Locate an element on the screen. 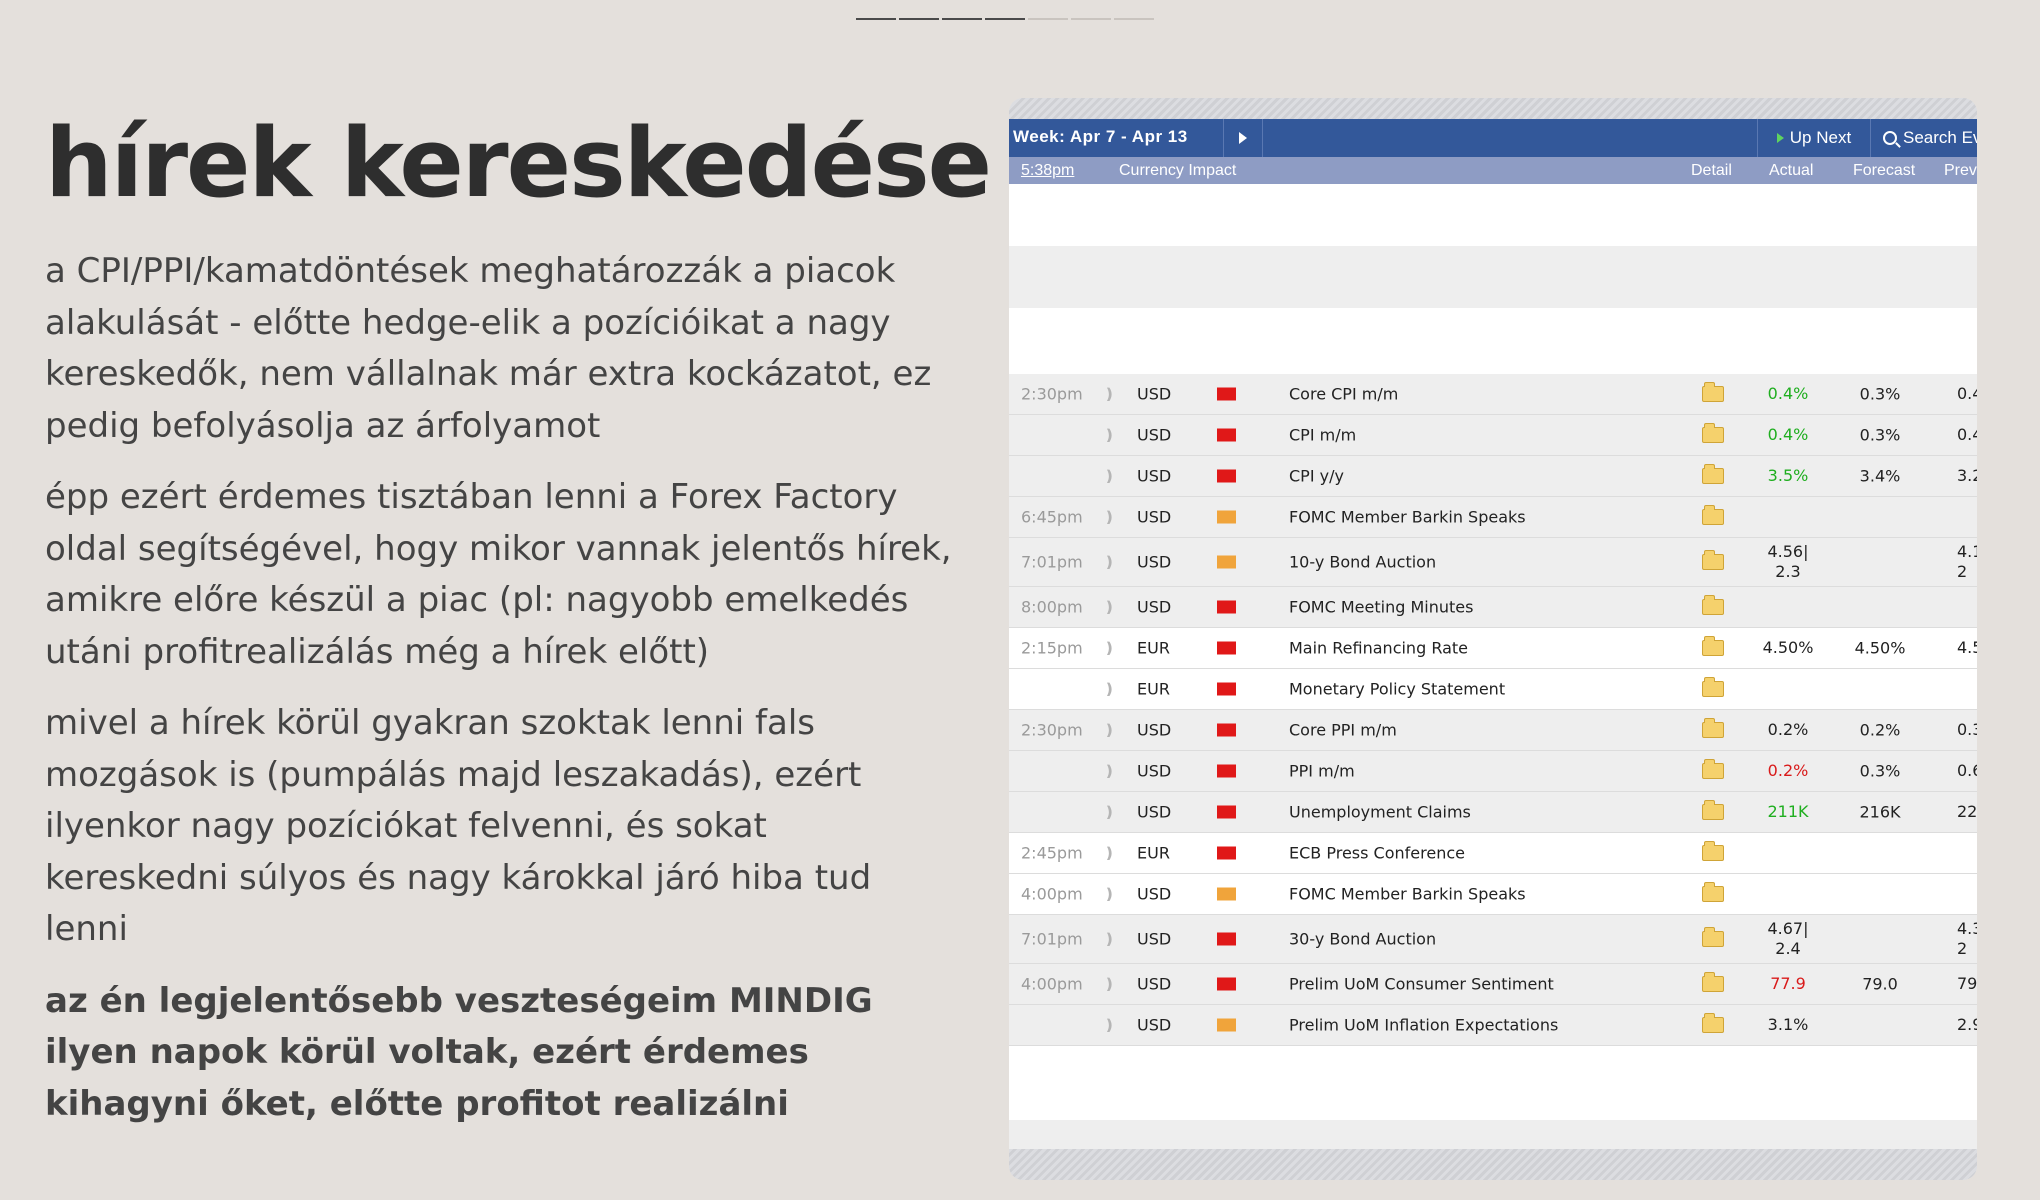  event-previous: 0.6 is located at coordinates (1967, 770).